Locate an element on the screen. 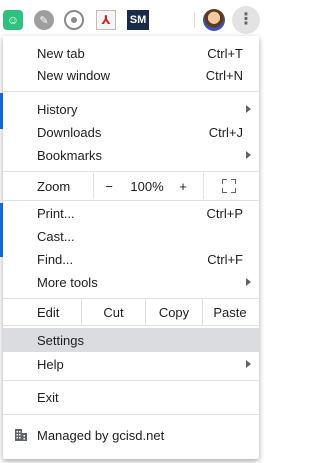  menu-item-new-tab: New tab Ctrl+T is located at coordinates (131, 53).